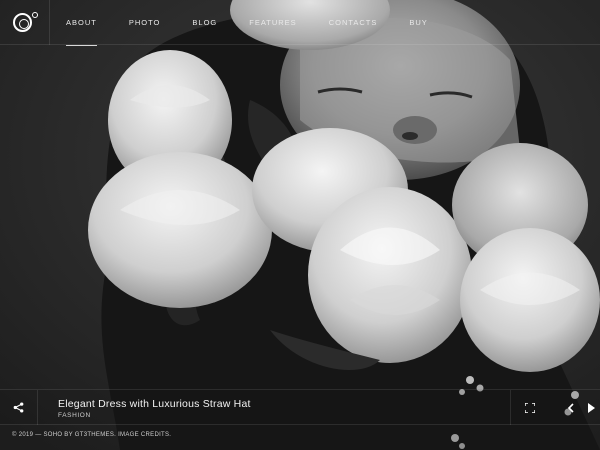 This screenshot has width=600, height=450. I want to click on nav-item-photo: PHOTO, so click(145, 22).